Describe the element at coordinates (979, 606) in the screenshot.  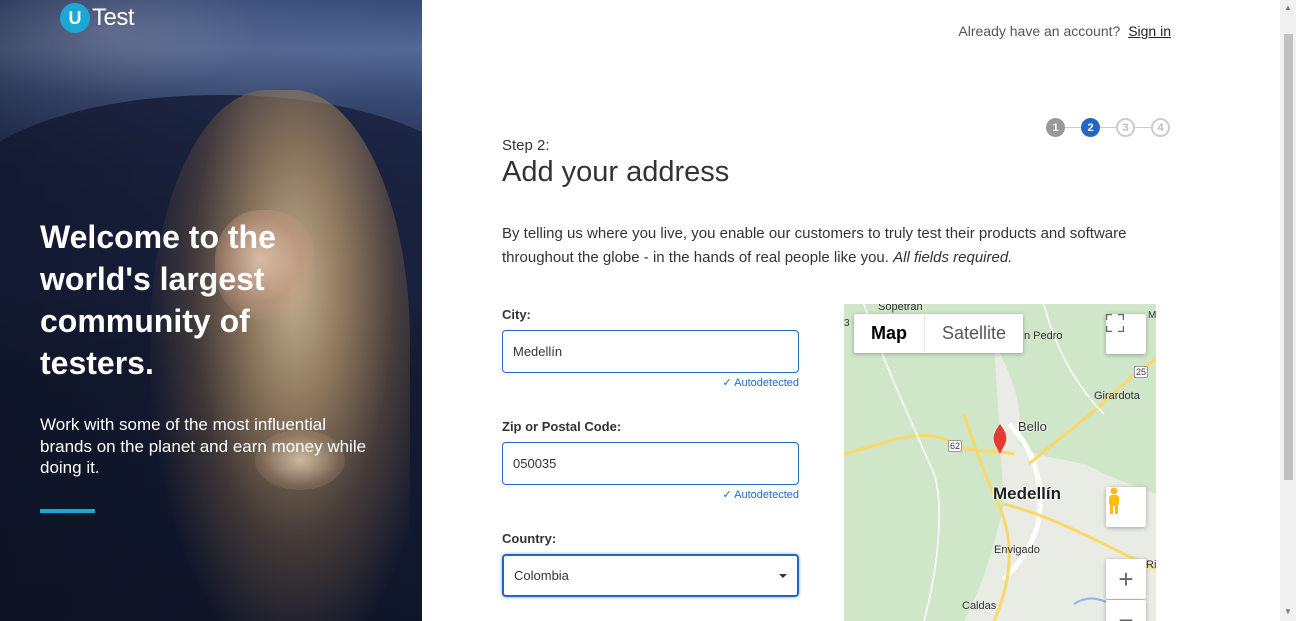
I see `map-label-caldas: Caldas` at that location.